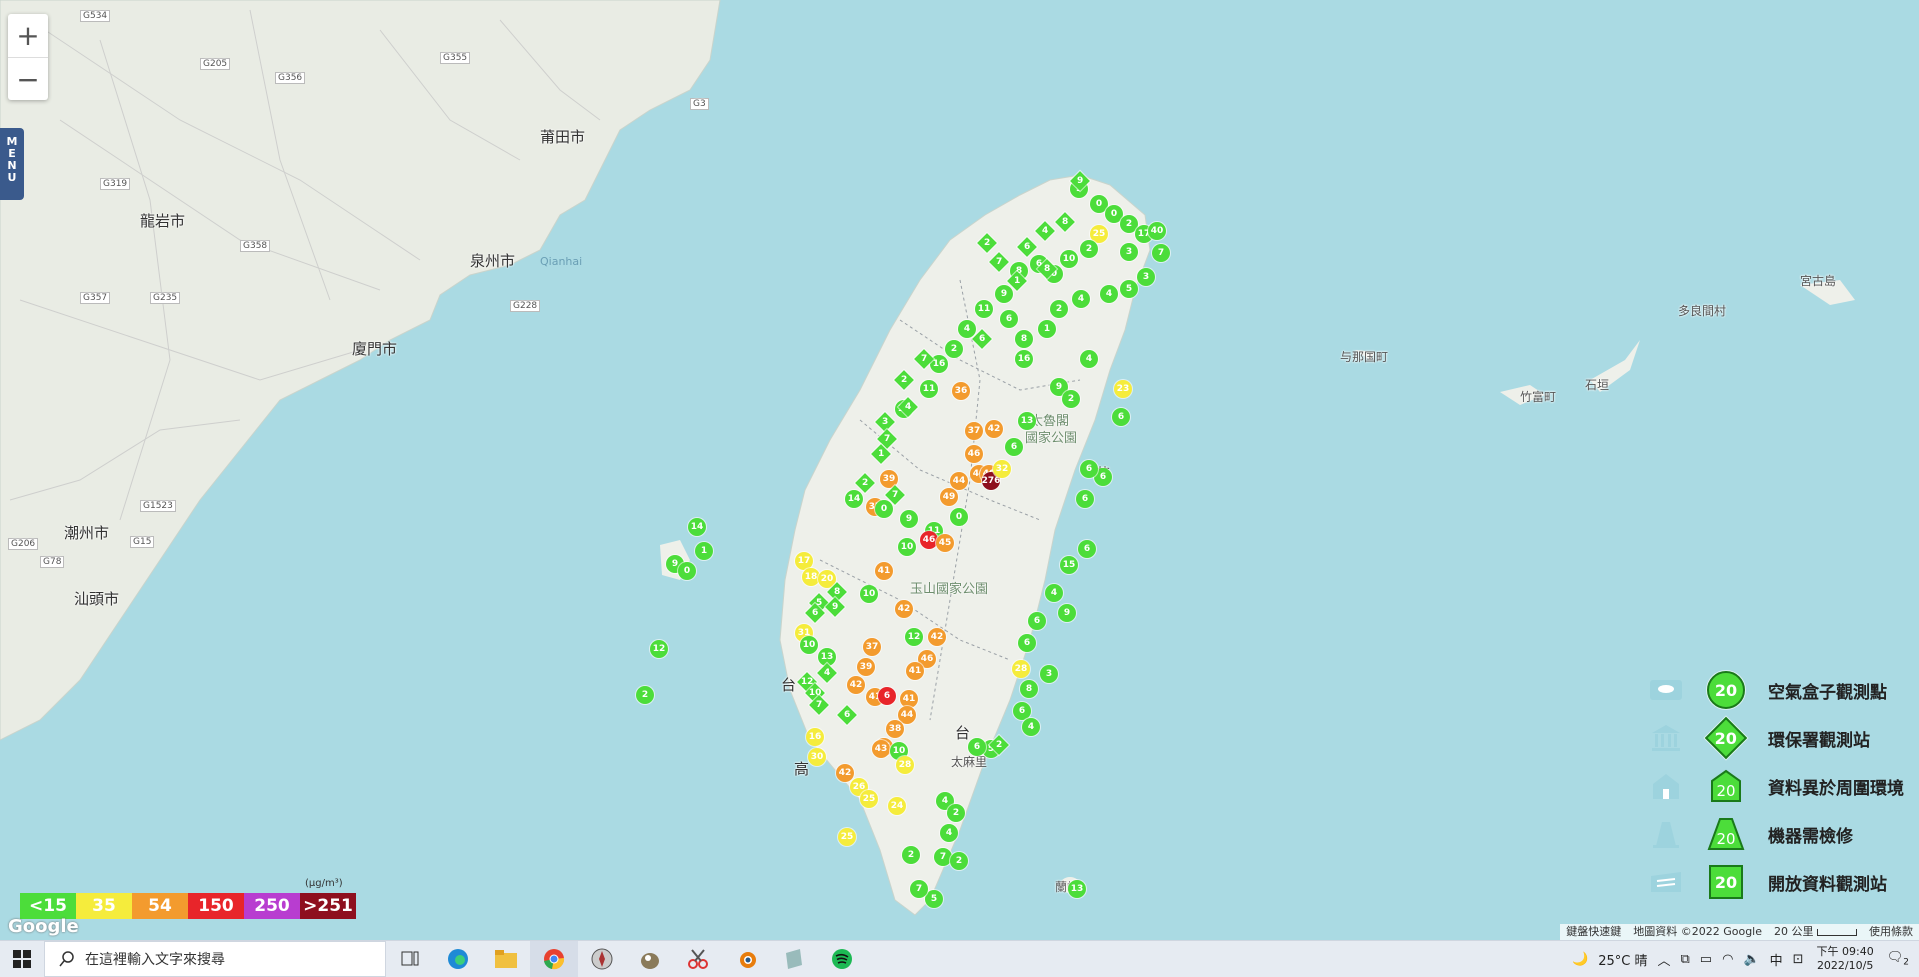  What do you see at coordinates (895, 729) in the screenshot?
I see `airbox-station-marker: 38` at bounding box center [895, 729].